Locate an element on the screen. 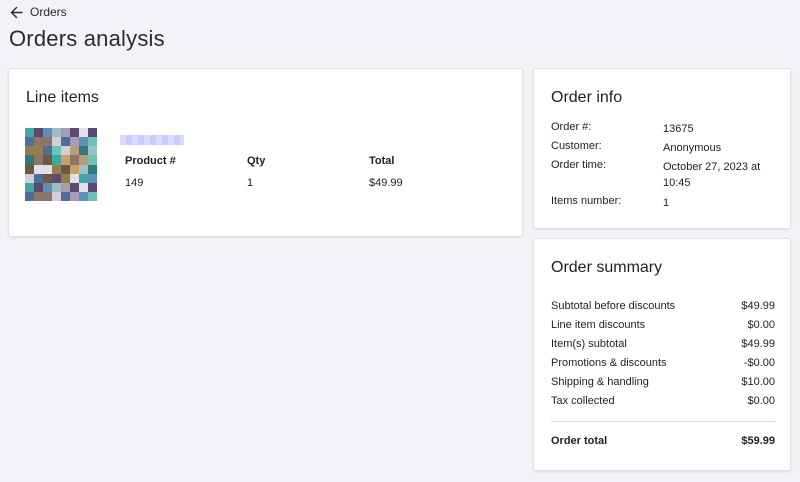  order-summary-heading: Order summary is located at coordinates (607, 267).